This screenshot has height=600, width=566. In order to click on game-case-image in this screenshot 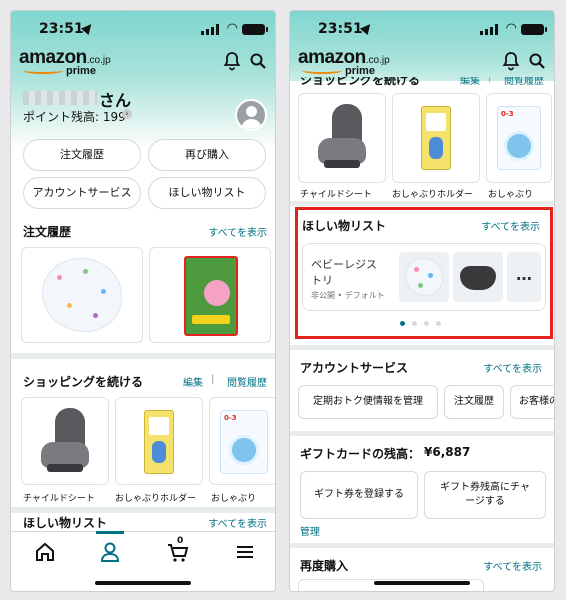, I will do `click(211, 296)`.